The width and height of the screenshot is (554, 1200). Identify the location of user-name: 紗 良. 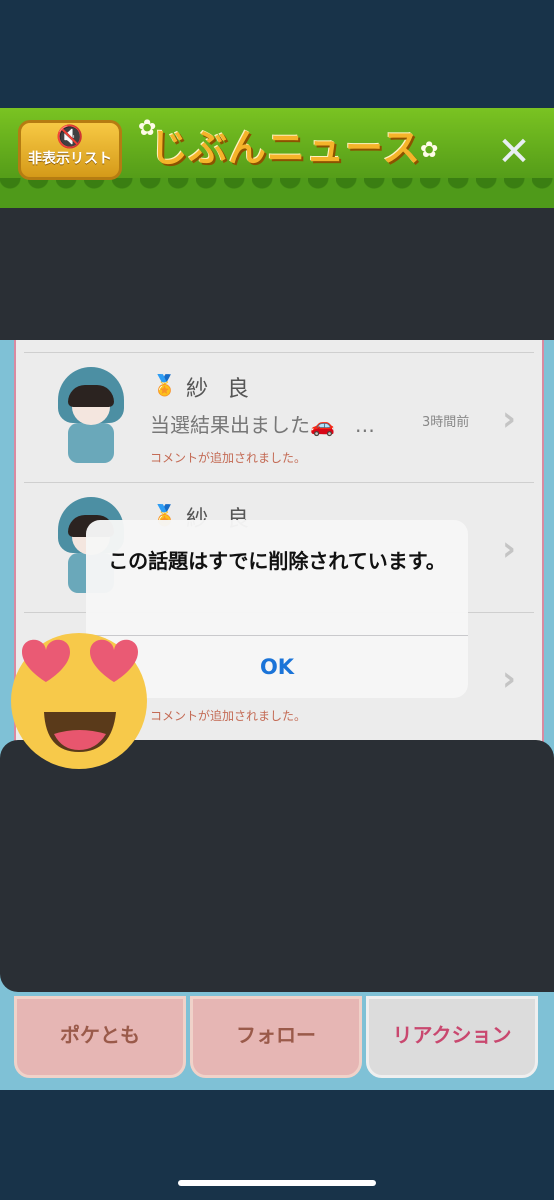
(220, 389).